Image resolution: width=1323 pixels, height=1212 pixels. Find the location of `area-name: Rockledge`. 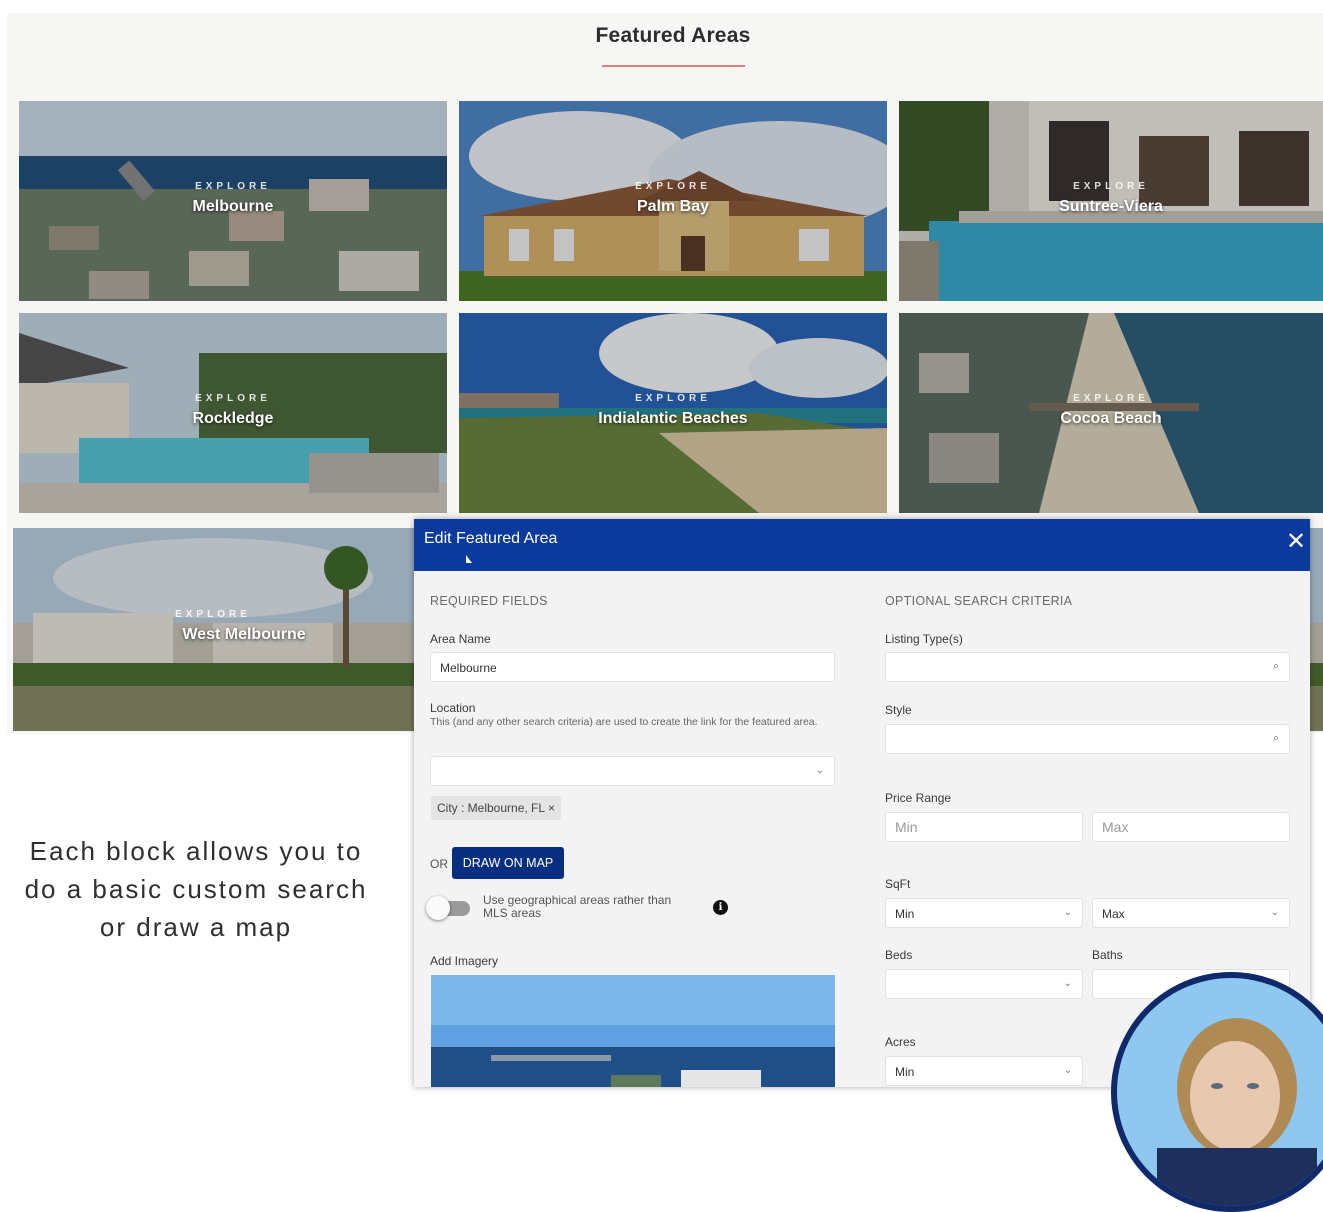

area-name: Rockledge is located at coordinates (233, 418).